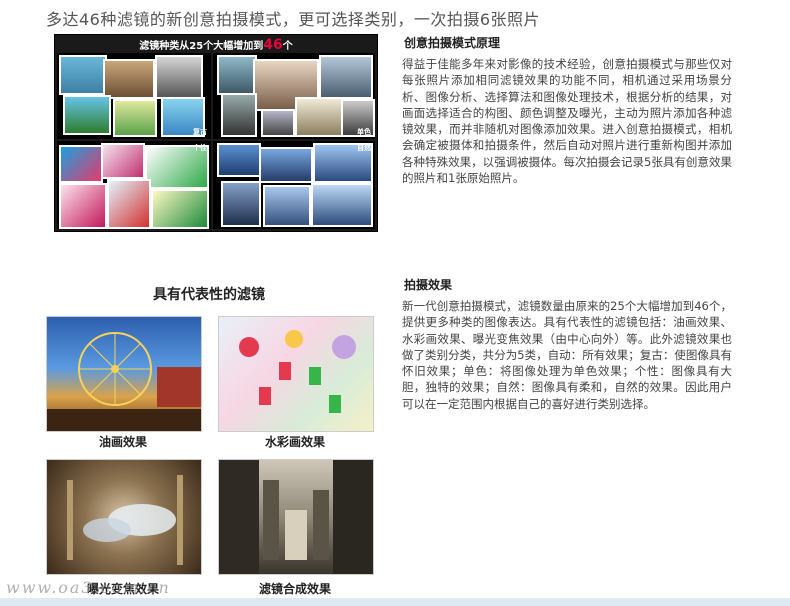  Describe the element at coordinates (200, 148) in the screenshot. I see `quadrant-label-bold: 个性` at that location.